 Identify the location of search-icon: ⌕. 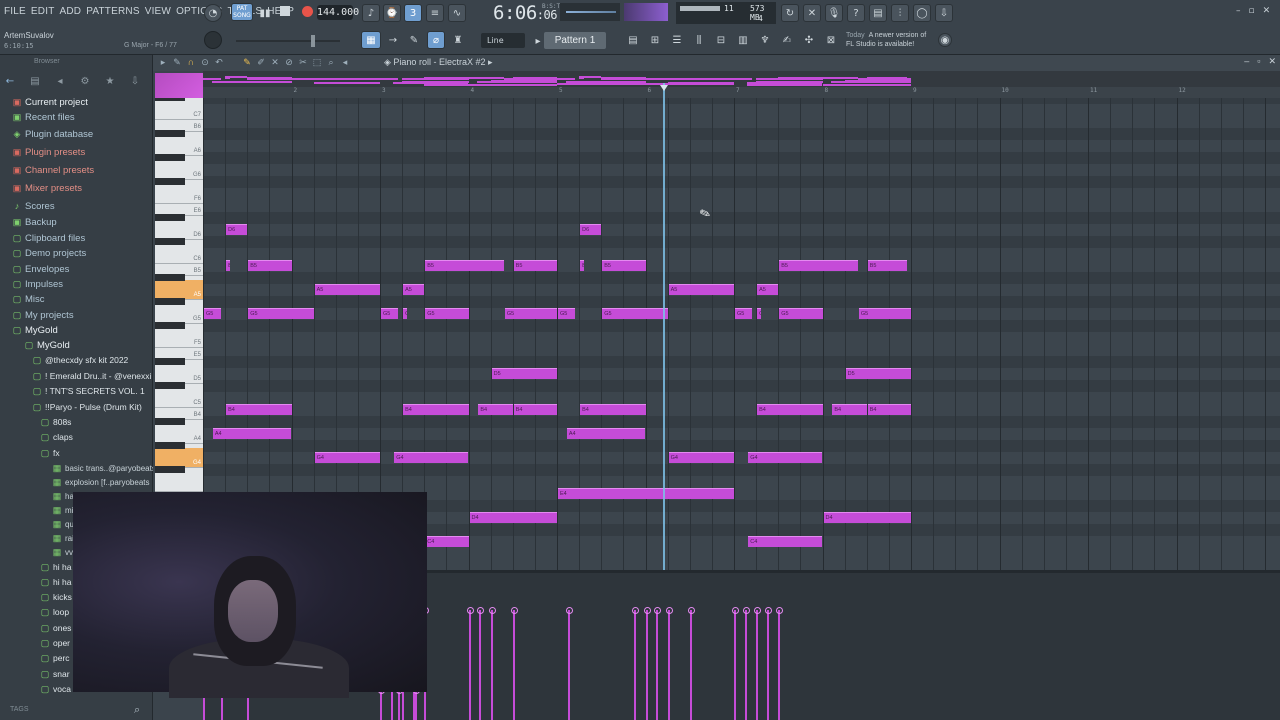
(137, 710).